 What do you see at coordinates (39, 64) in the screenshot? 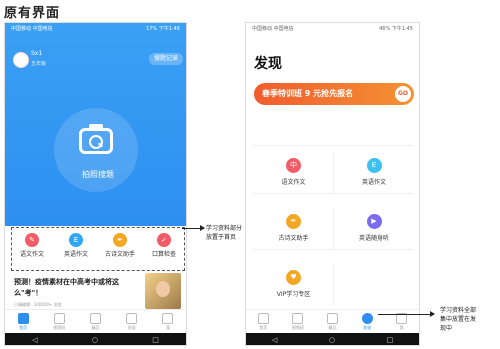
I see `user-grade: 五年级` at bounding box center [39, 64].